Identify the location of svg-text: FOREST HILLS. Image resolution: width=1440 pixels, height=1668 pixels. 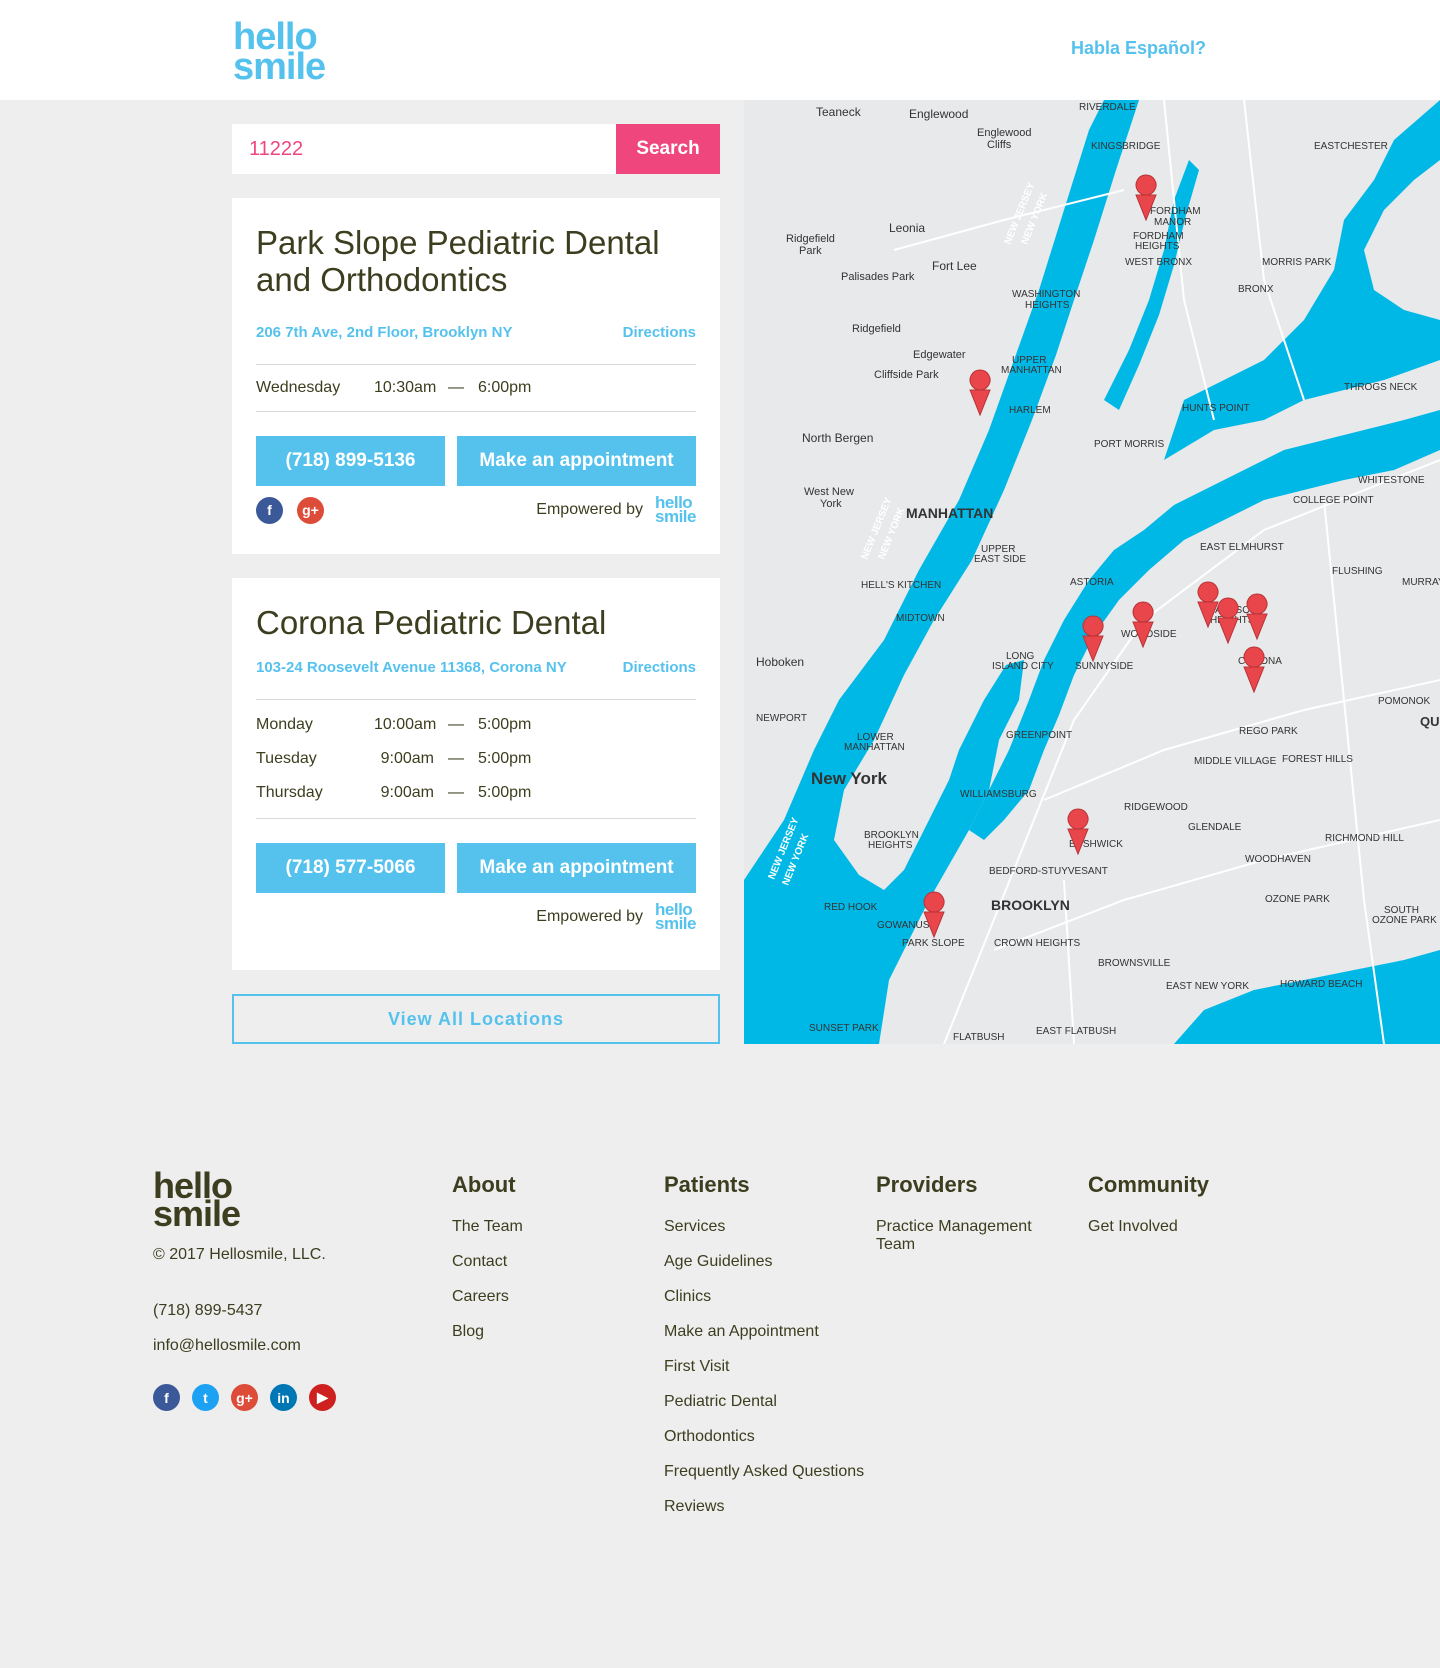
(1317, 759).